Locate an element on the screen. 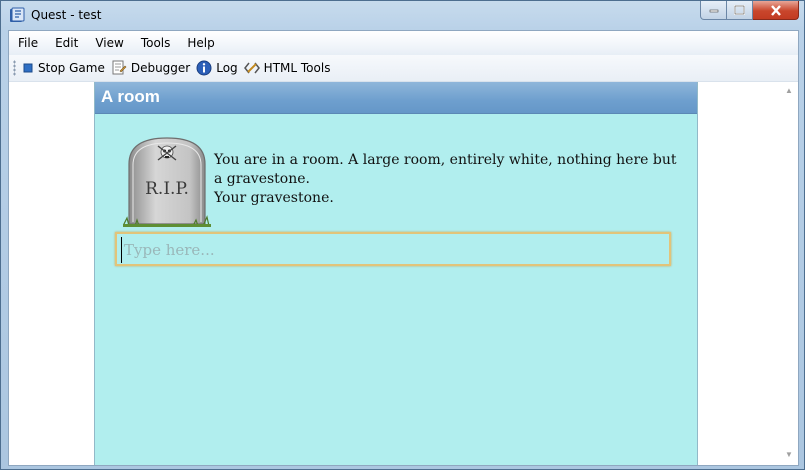 The image size is (805, 470). command-input is located at coordinates (393, 250).